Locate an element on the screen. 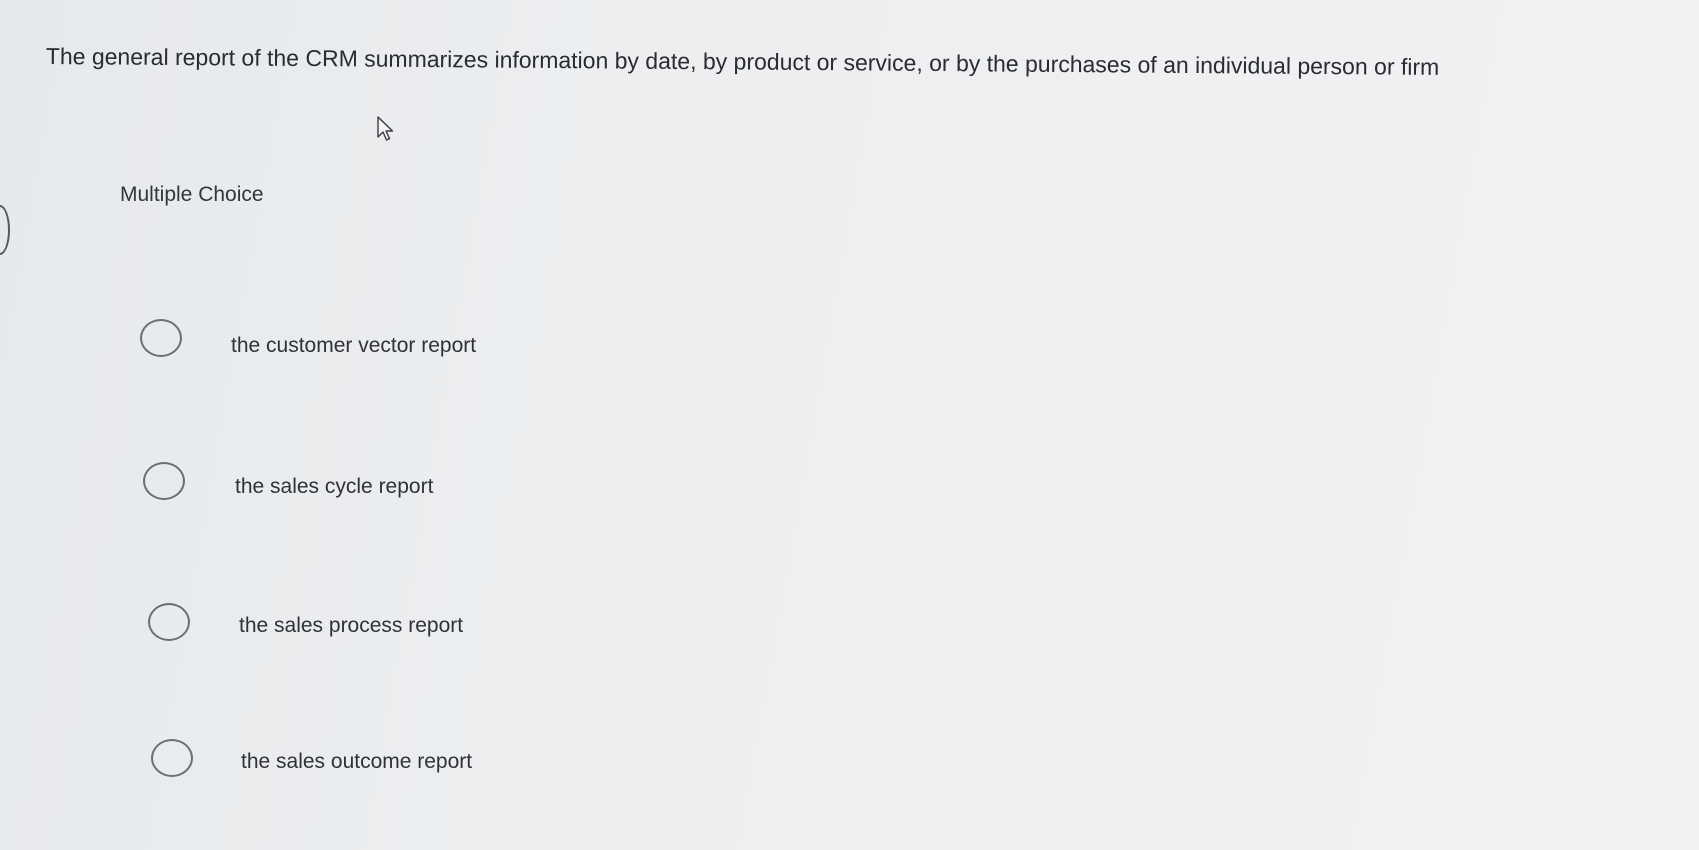  answer-option-label: the customer vector report is located at coordinates (353, 346).